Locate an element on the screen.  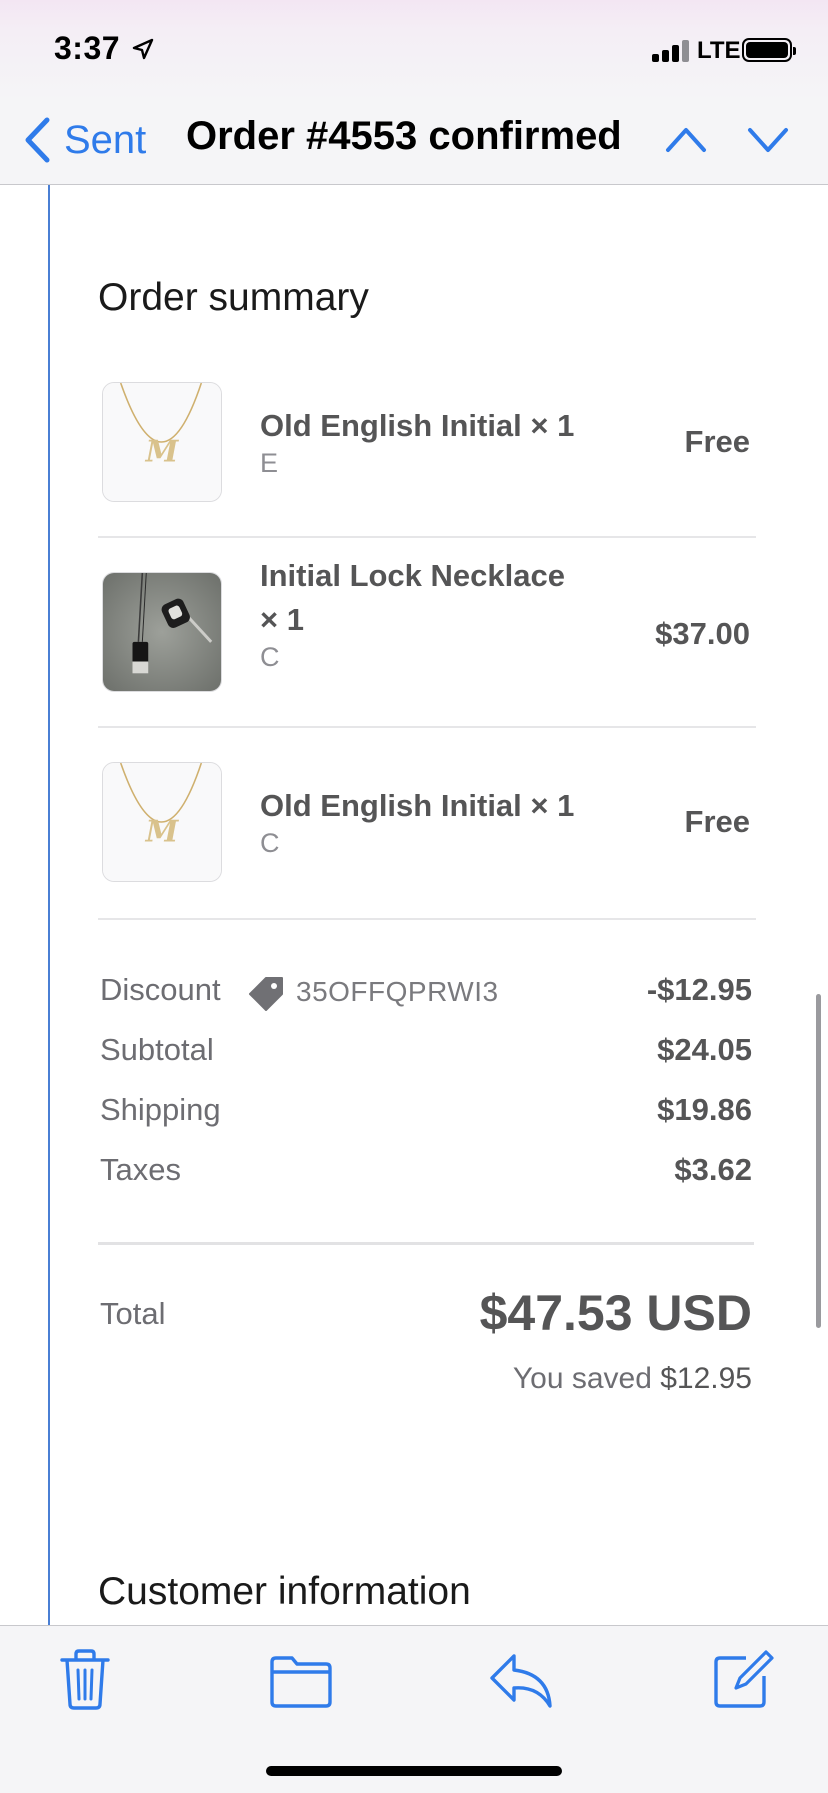
total-value: $47.53 USD is located at coordinates (615, 1313).